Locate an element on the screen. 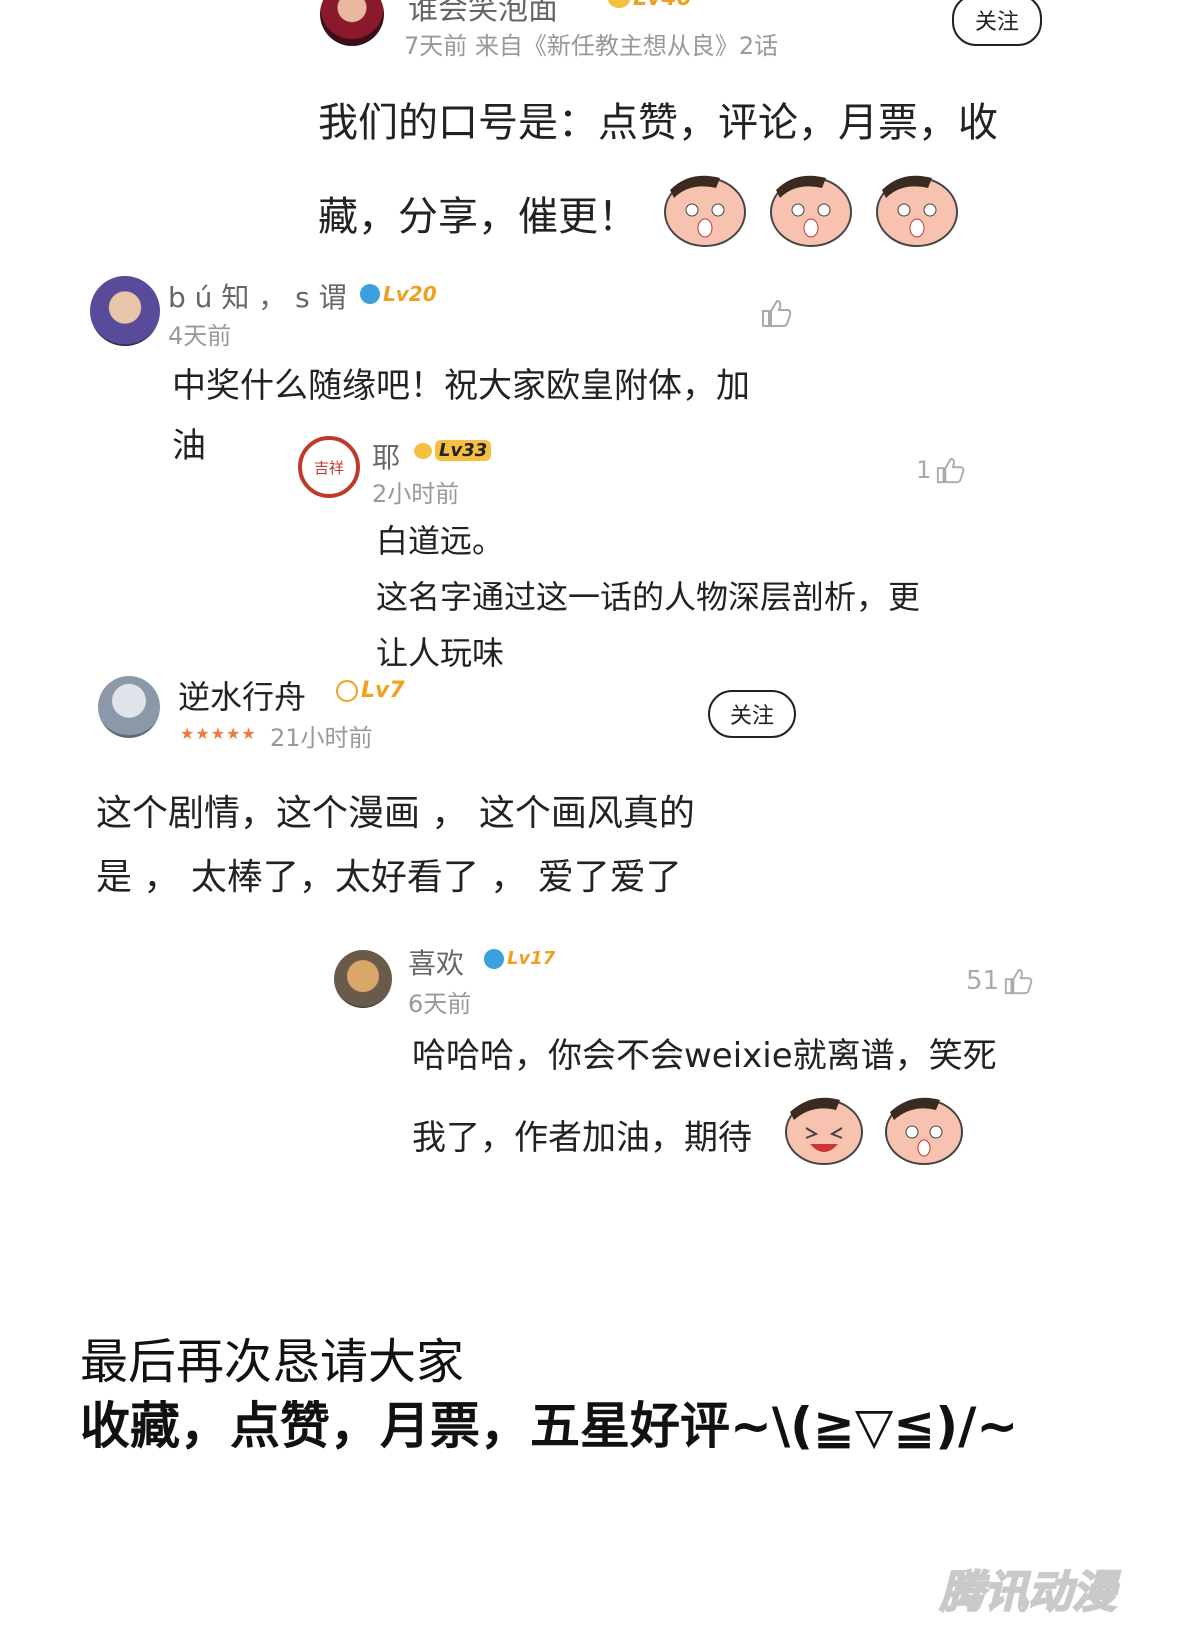 This screenshot has height=1650, width=1200. level-face-icon is located at coordinates (347, 690).